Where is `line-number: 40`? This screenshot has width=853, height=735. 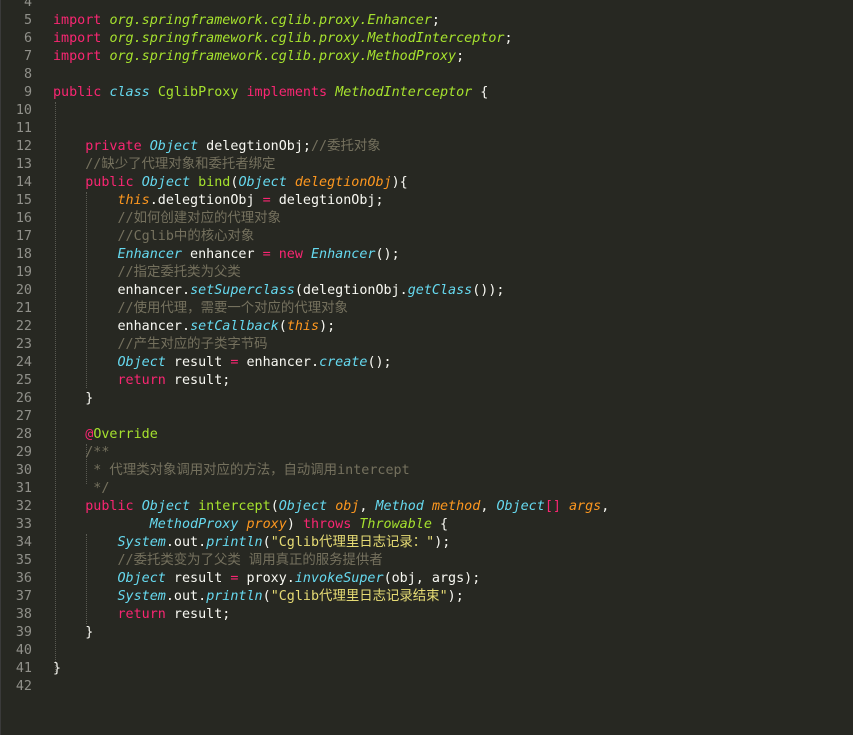
line-number: 40 is located at coordinates (23, 650).